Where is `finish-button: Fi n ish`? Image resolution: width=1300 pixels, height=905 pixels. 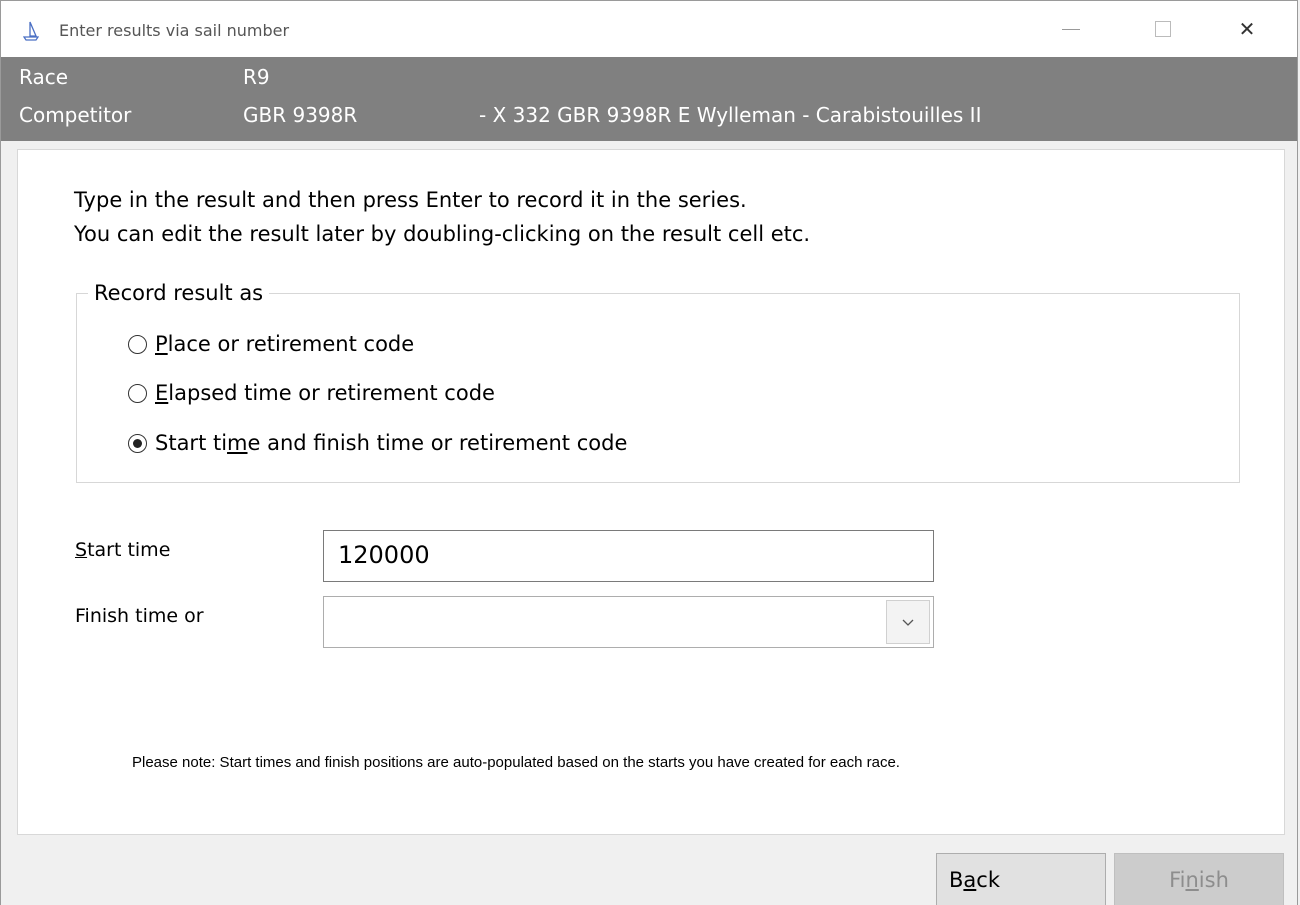
finish-button: Fi n ish is located at coordinates (1199, 879).